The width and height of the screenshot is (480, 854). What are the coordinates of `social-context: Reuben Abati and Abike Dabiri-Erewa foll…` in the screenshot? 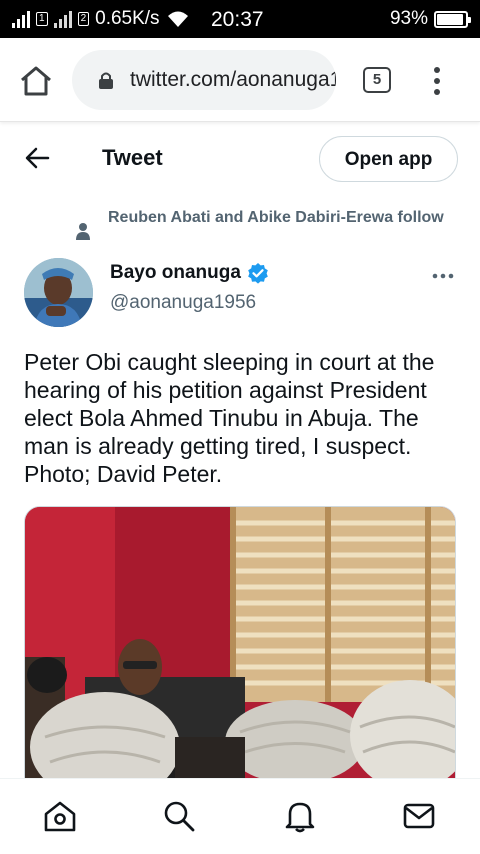 It's located at (269, 223).